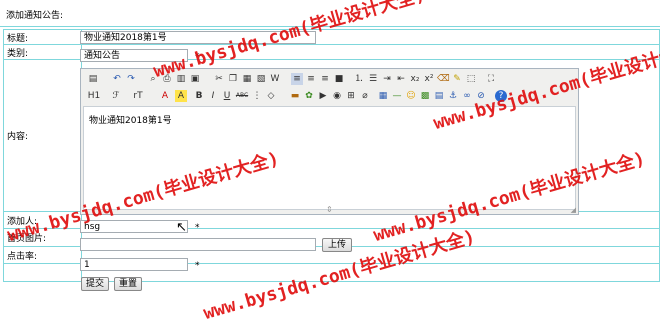 This screenshot has width=660, height=325. I want to click on attachment-icon: ⌀, so click(365, 96).